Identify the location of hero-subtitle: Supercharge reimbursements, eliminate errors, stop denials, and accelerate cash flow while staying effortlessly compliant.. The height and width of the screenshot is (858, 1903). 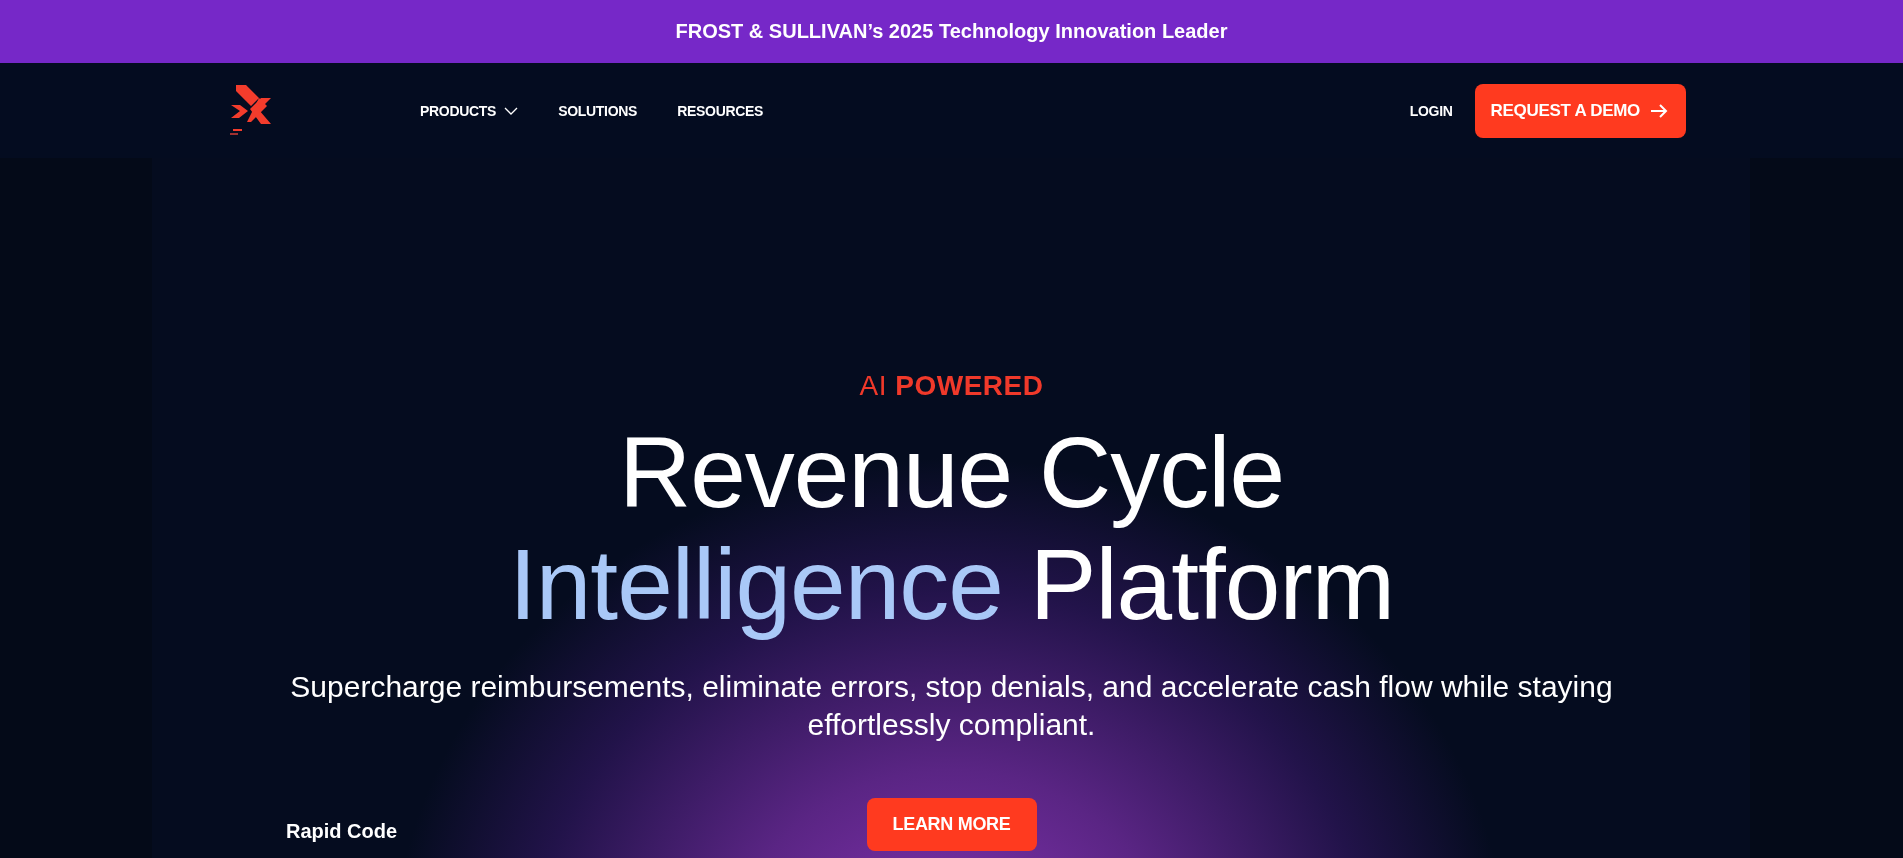
(951, 706).